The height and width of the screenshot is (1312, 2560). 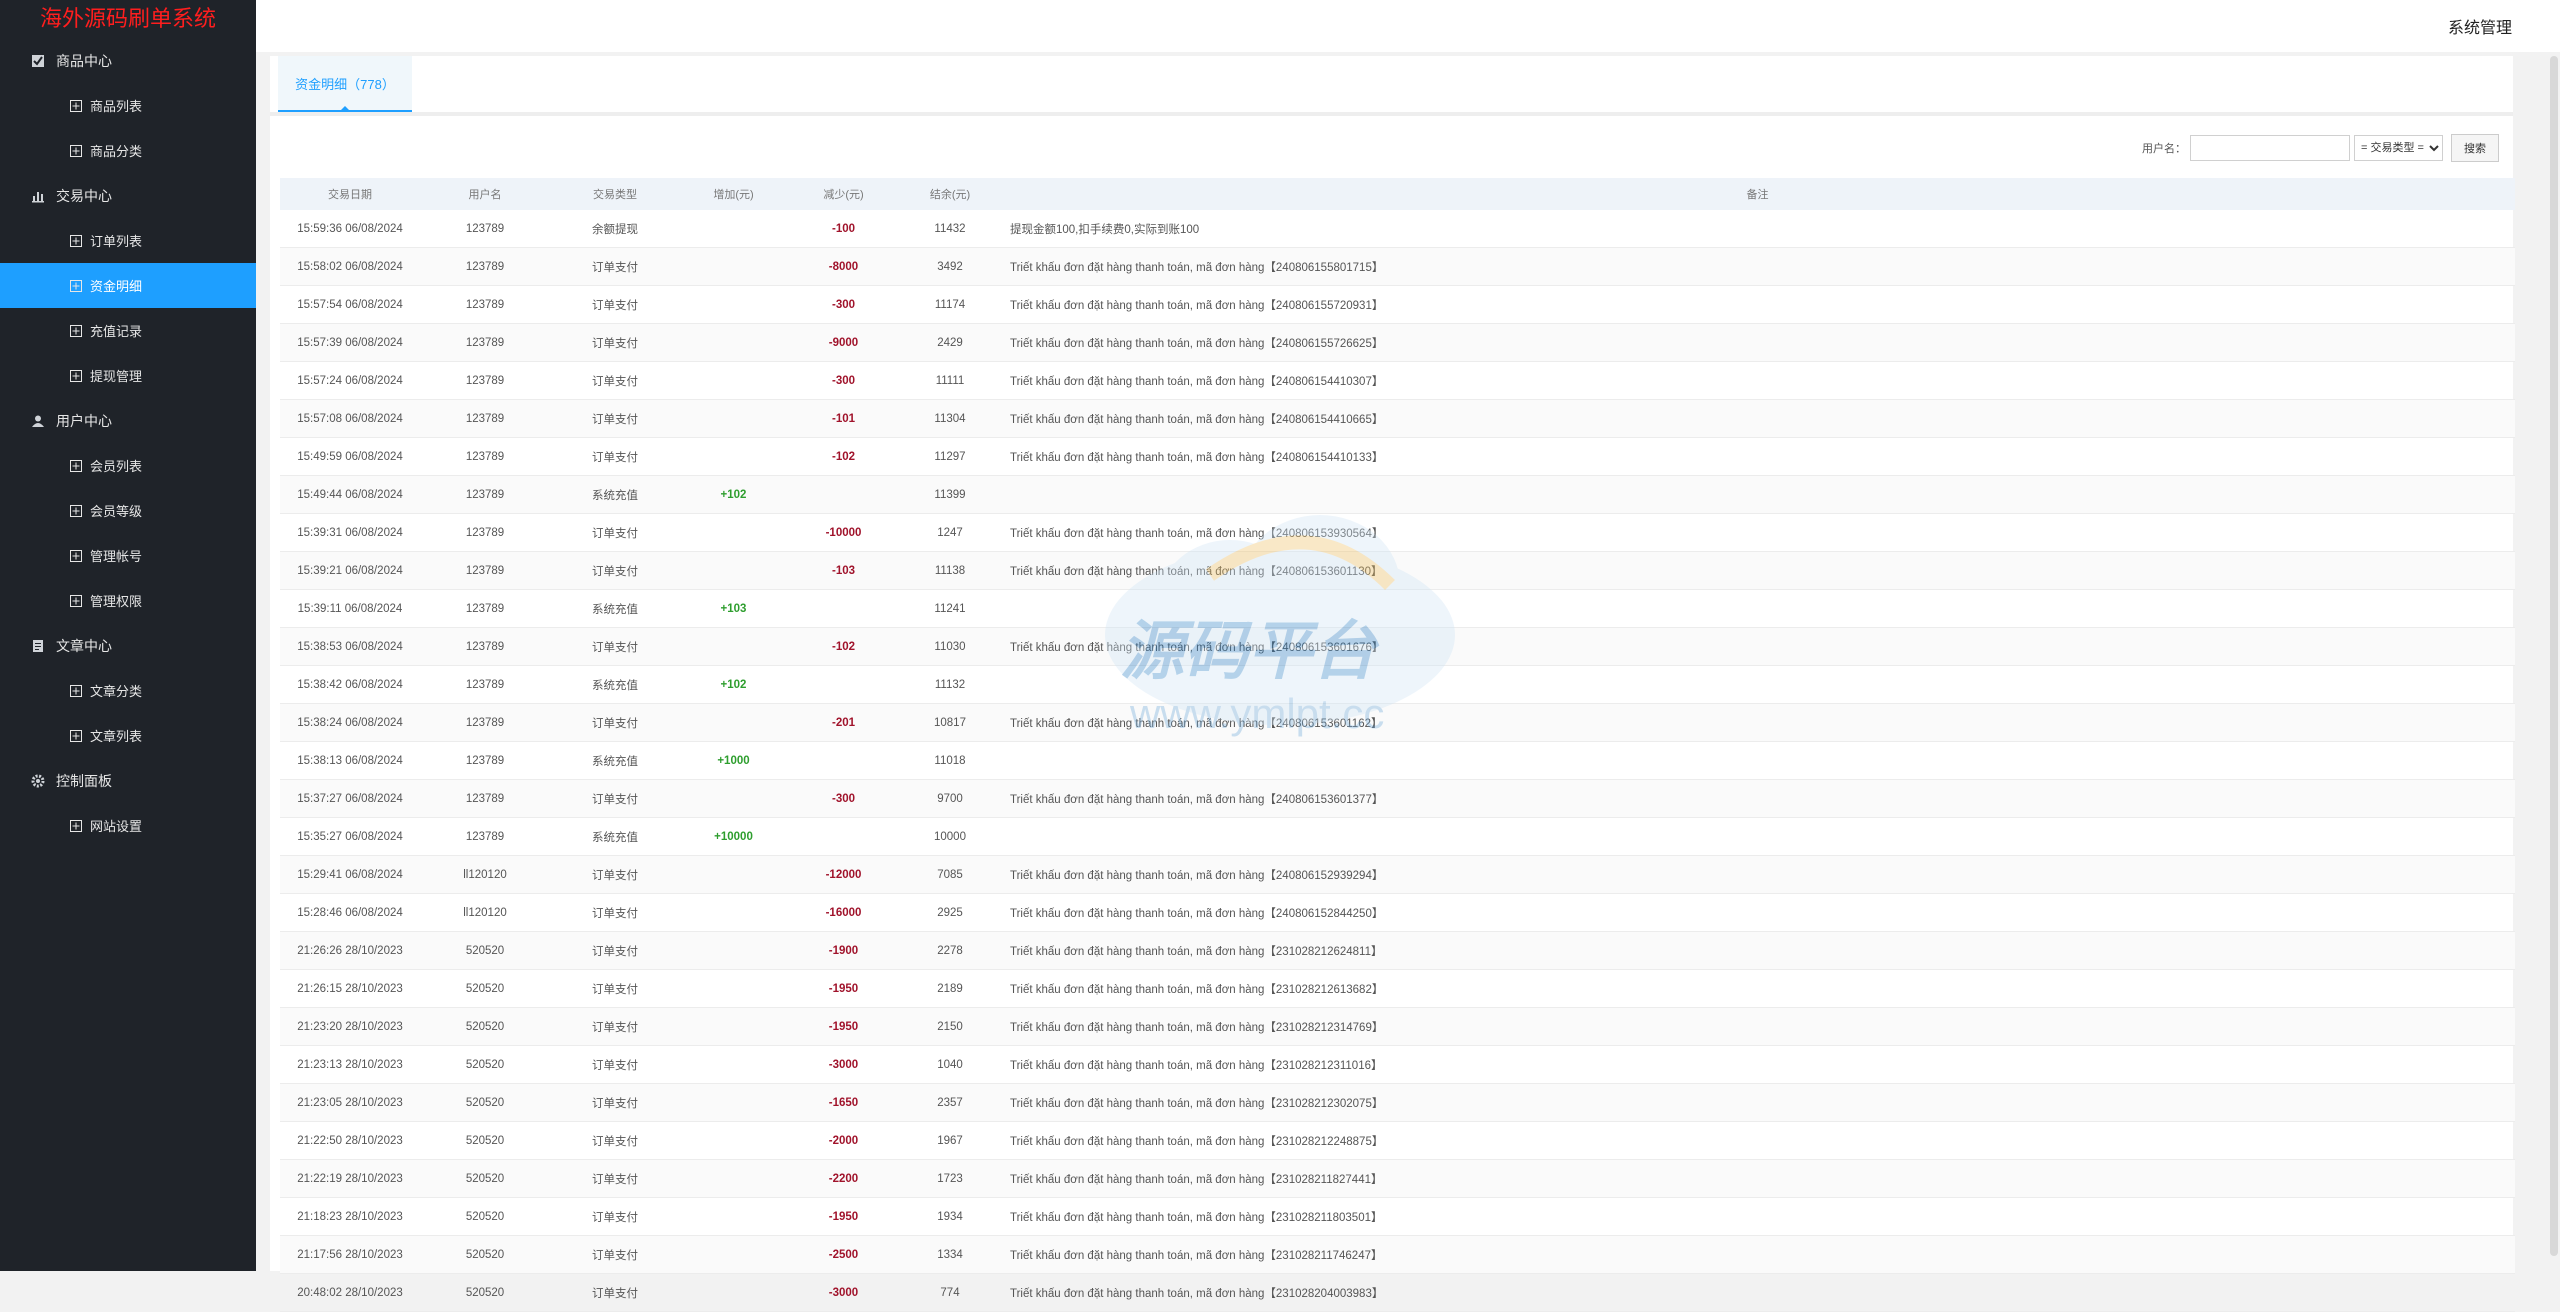 What do you see at coordinates (128, 780) in the screenshot?
I see `sidebar-section-4: 控制面板` at bounding box center [128, 780].